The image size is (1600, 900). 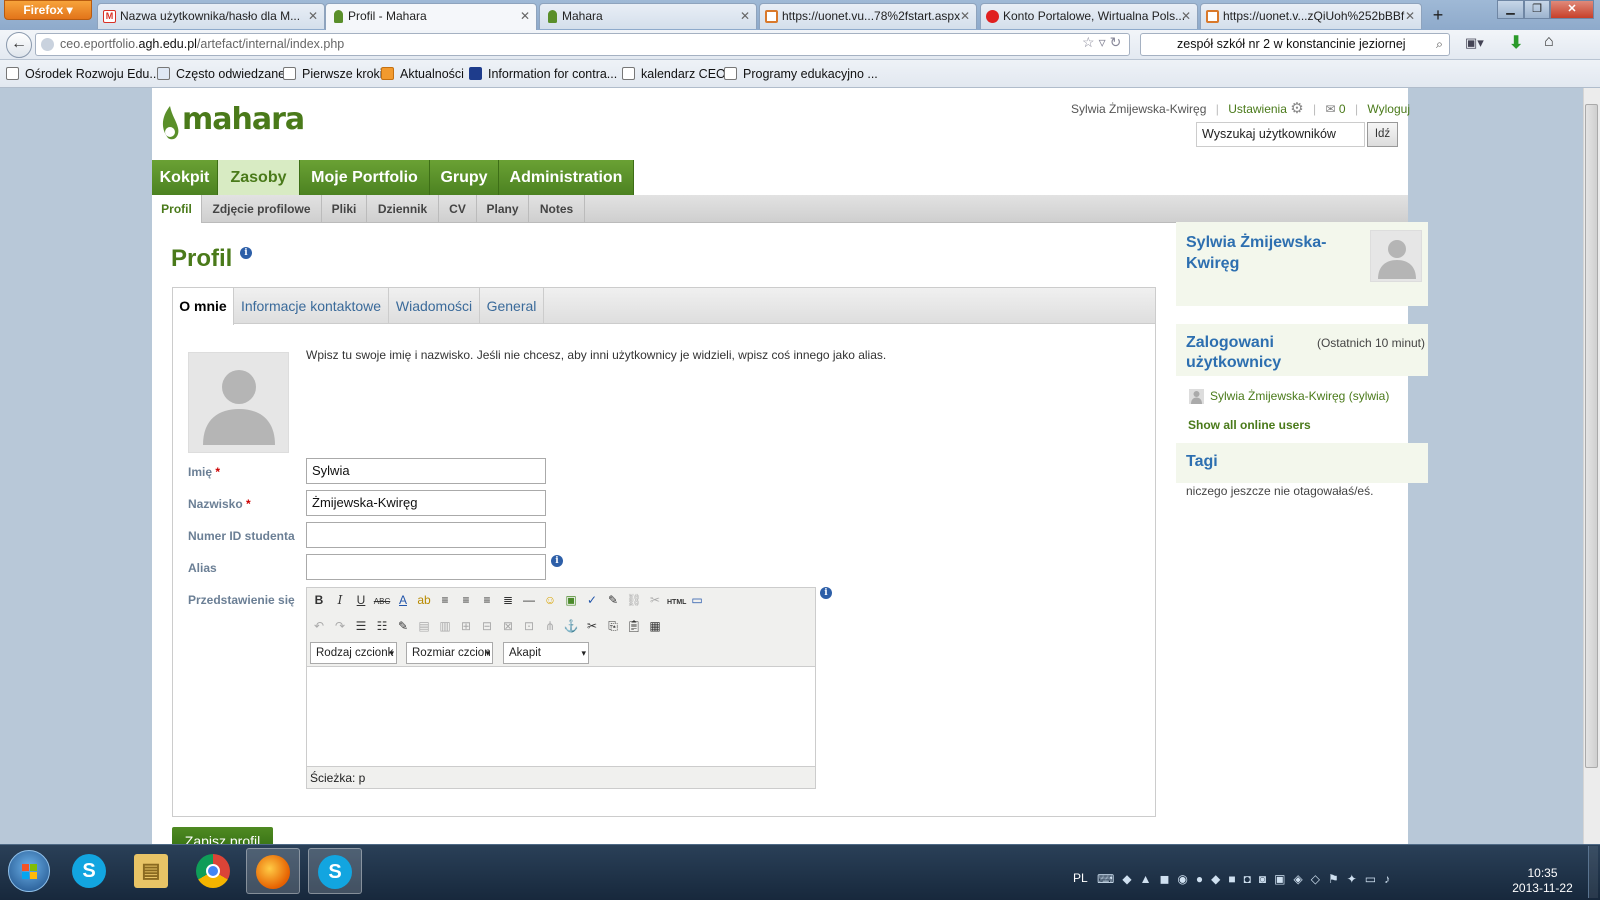 I want to click on bold-icon: B, so click(x=319, y=600).